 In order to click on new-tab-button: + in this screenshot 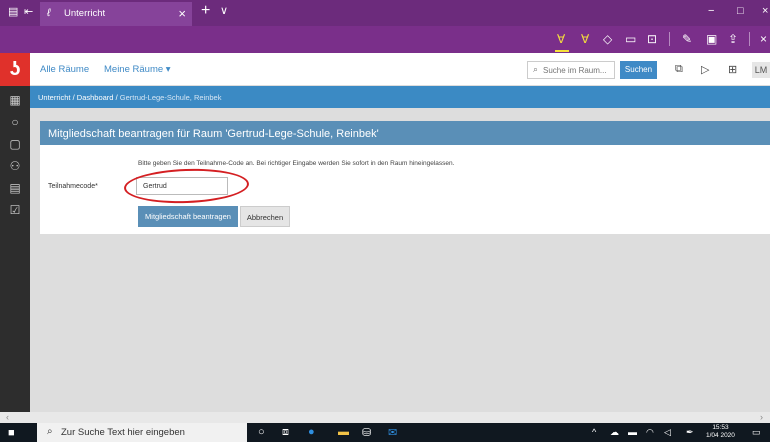, I will do `click(205, 11)`.